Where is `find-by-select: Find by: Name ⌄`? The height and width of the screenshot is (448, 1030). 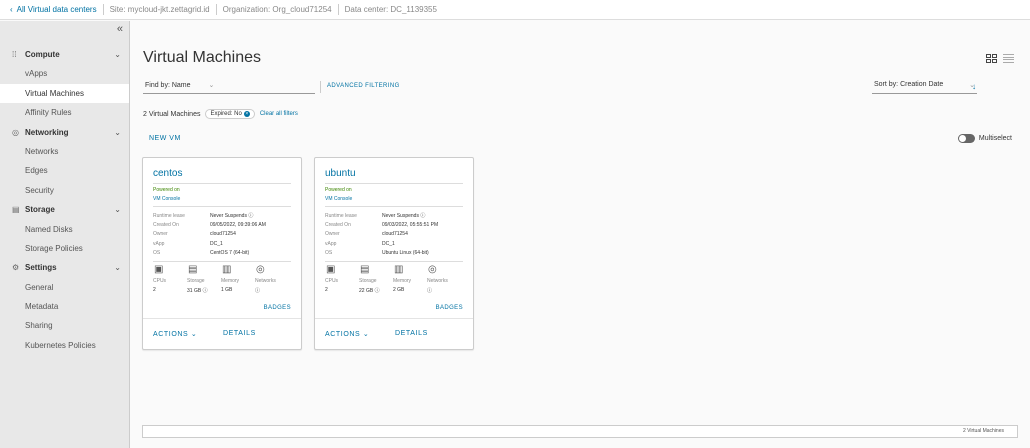
find-by-select: Find by: Name ⌄ is located at coordinates (229, 87).